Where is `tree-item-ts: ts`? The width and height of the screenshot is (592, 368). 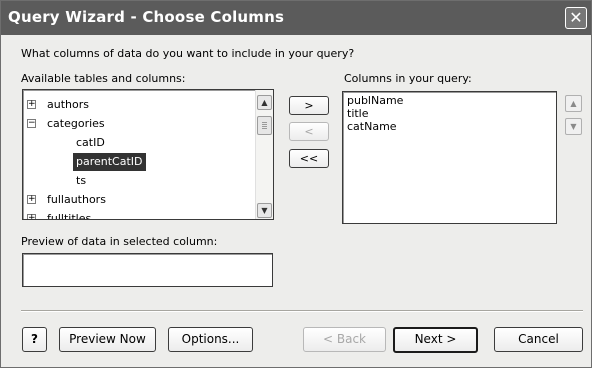 tree-item-ts: ts is located at coordinates (138, 181).